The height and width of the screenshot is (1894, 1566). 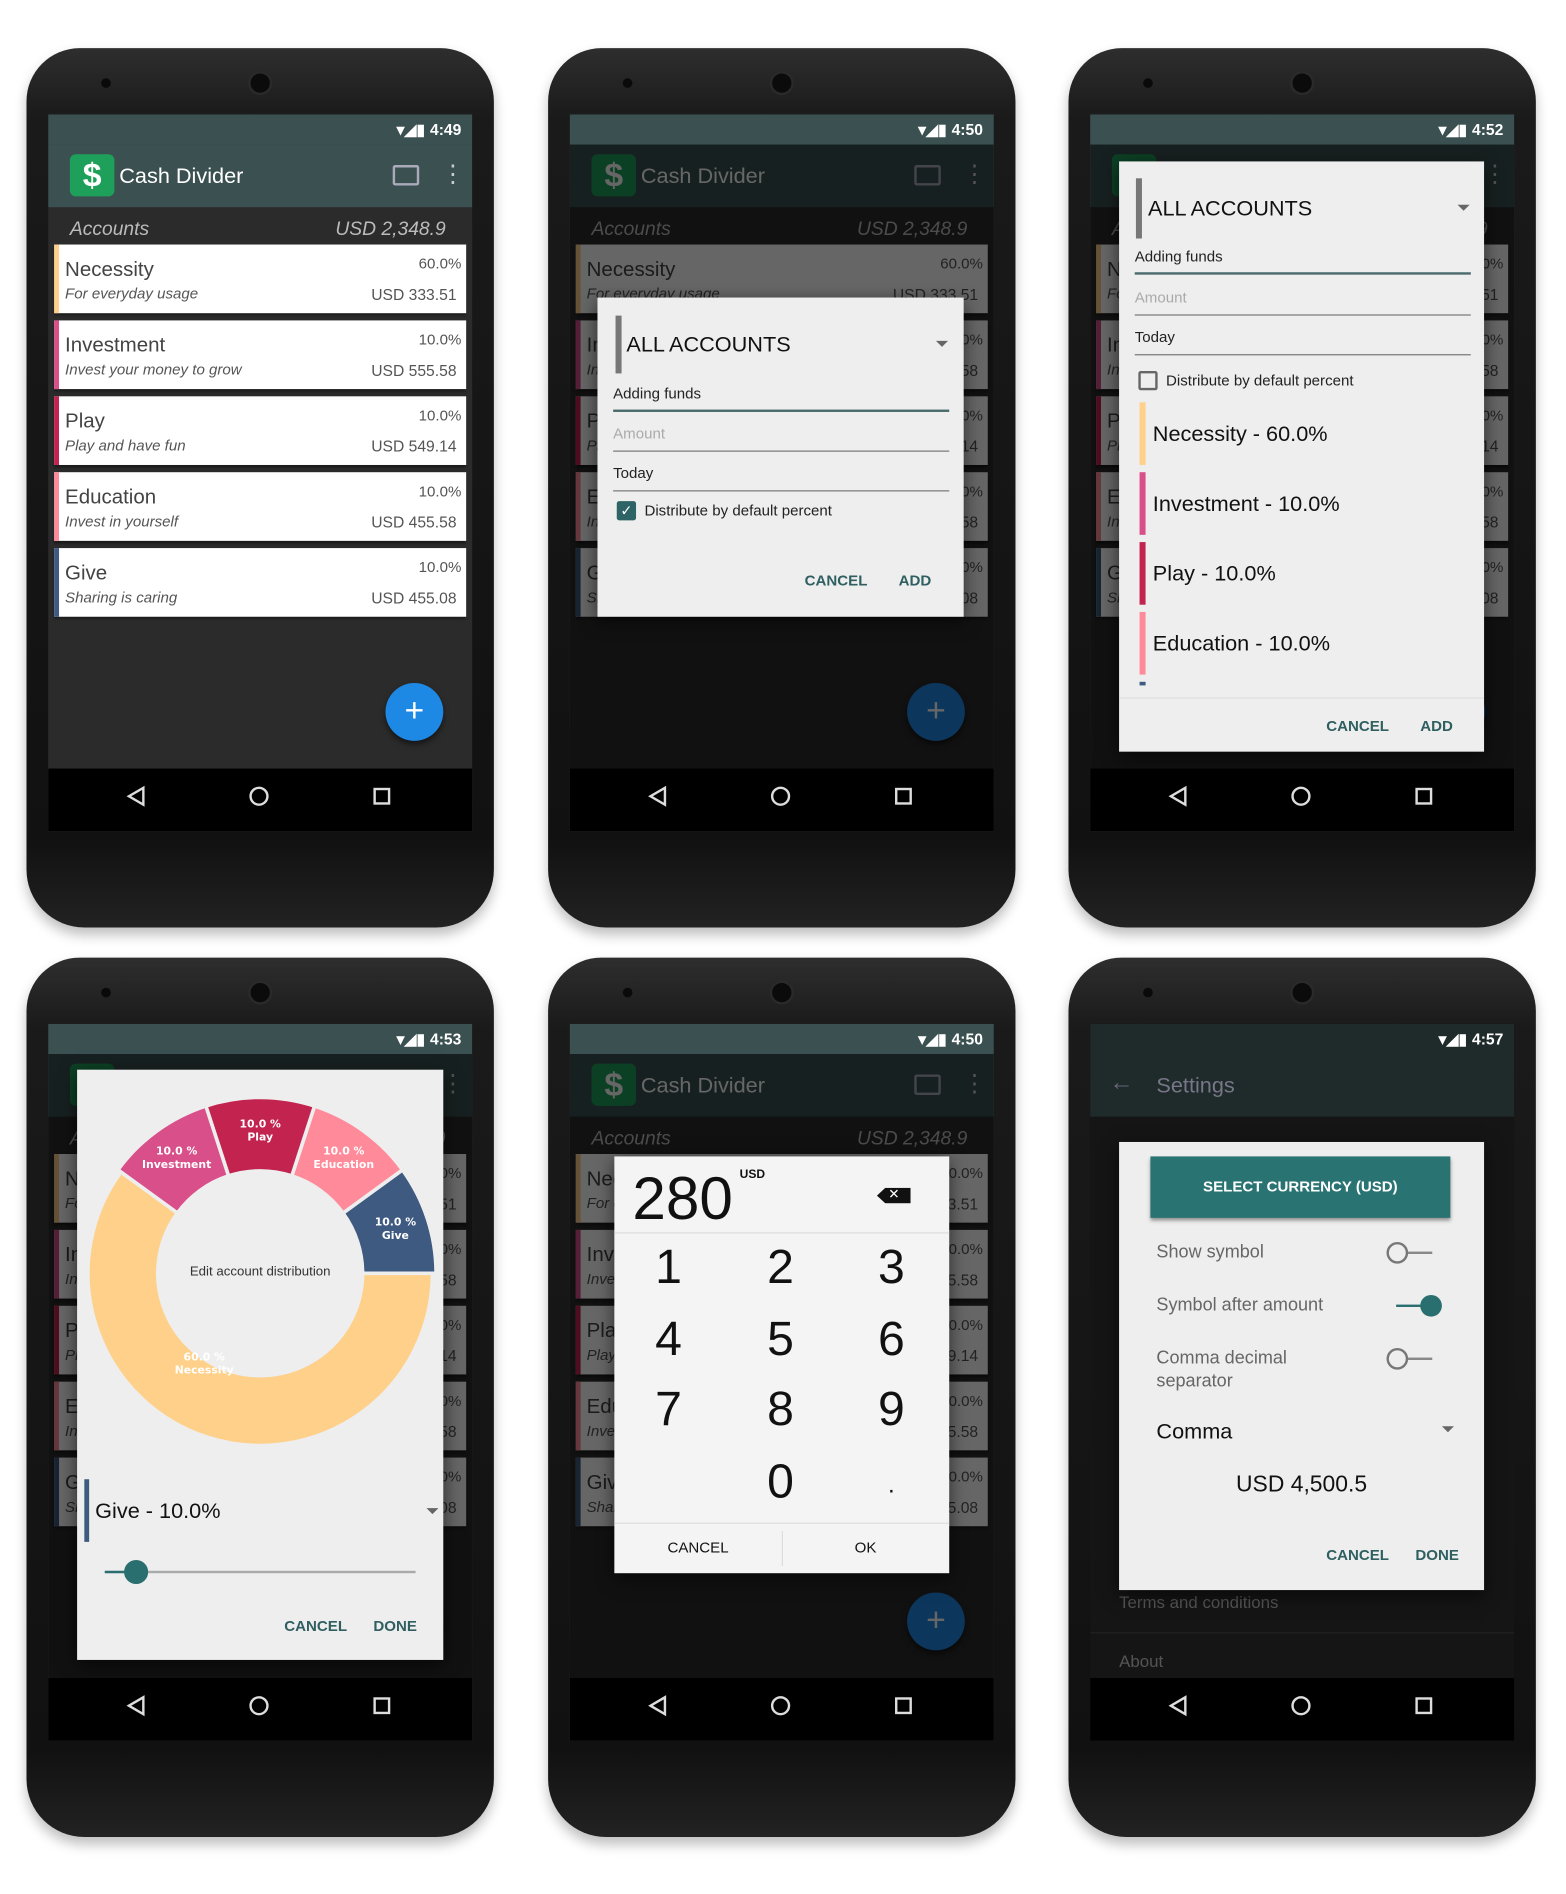 What do you see at coordinates (1300, 1187) in the screenshot?
I see `select-currency-button: SELECT CURRENCY (USD)` at bounding box center [1300, 1187].